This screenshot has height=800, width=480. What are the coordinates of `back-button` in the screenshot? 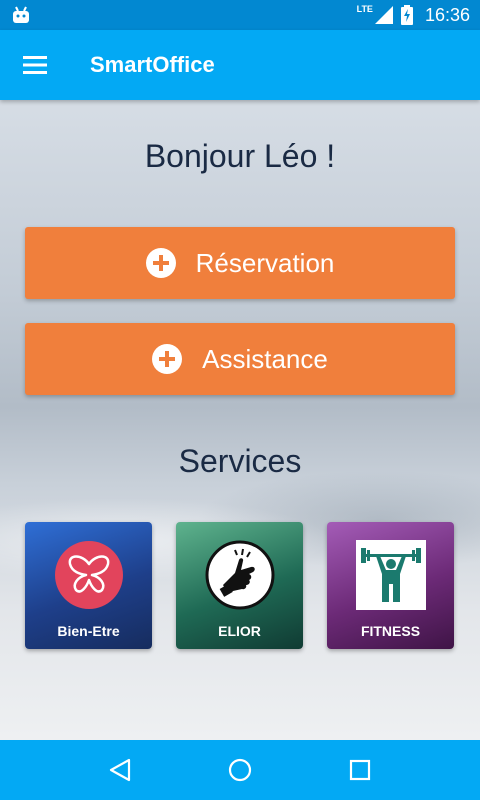 It's located at (120, 770).